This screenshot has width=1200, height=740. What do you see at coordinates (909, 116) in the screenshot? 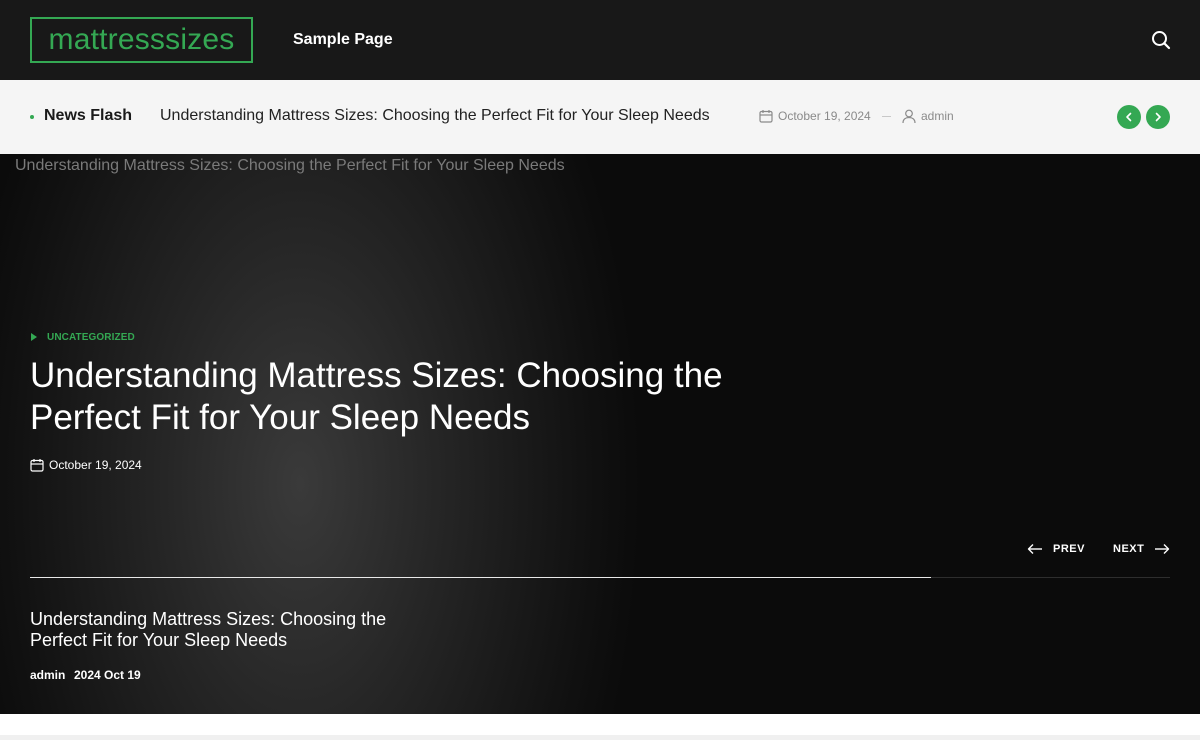
I see `user-icon` at bounding box center [909, 116].